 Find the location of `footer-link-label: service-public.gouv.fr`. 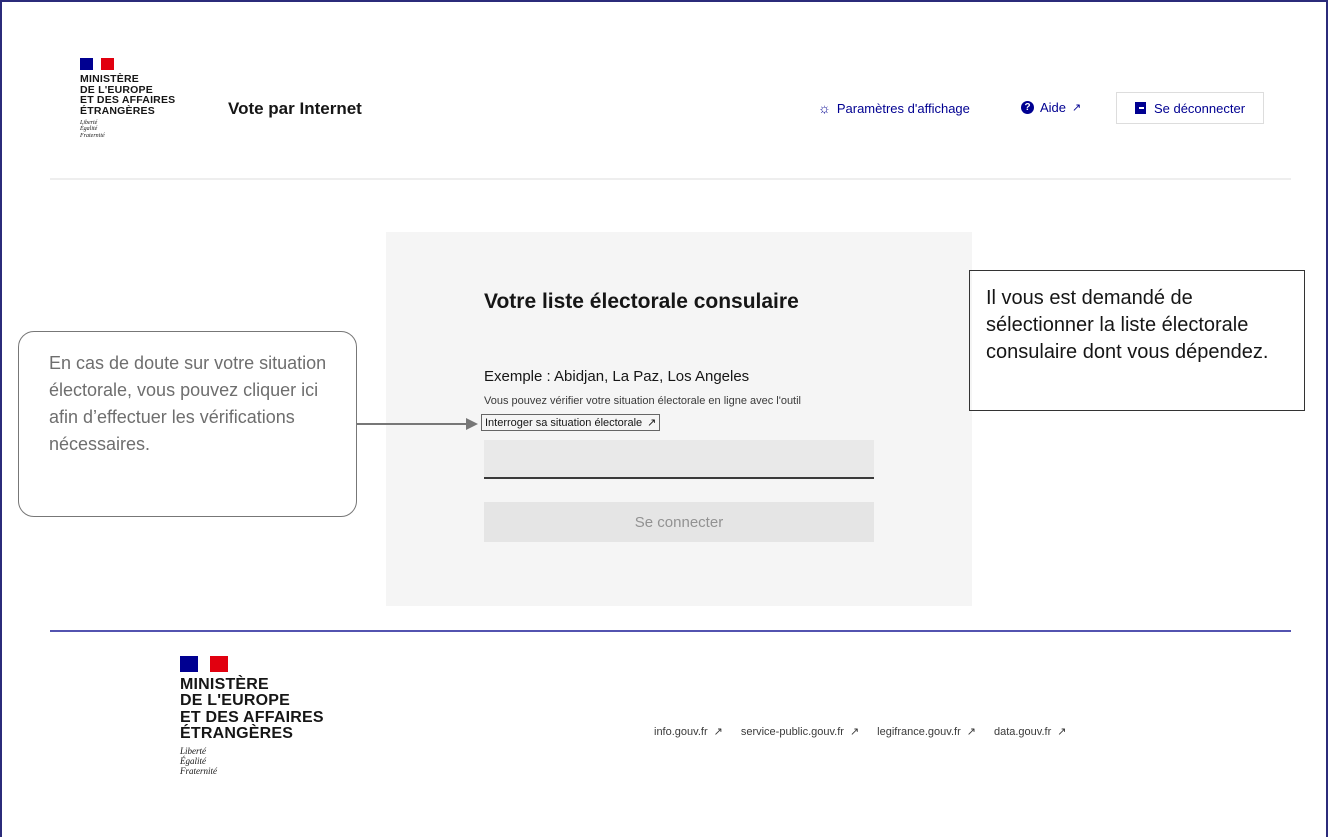

footer-link-label: service-public.gouv.fr is located at coordinates (792, 731).